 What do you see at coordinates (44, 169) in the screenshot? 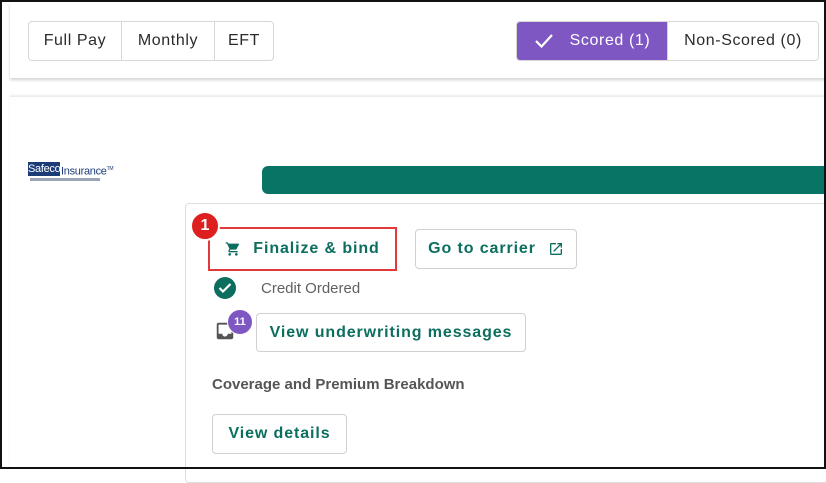
I see `logo-box: Safeco` at bounding box center [44, 169].